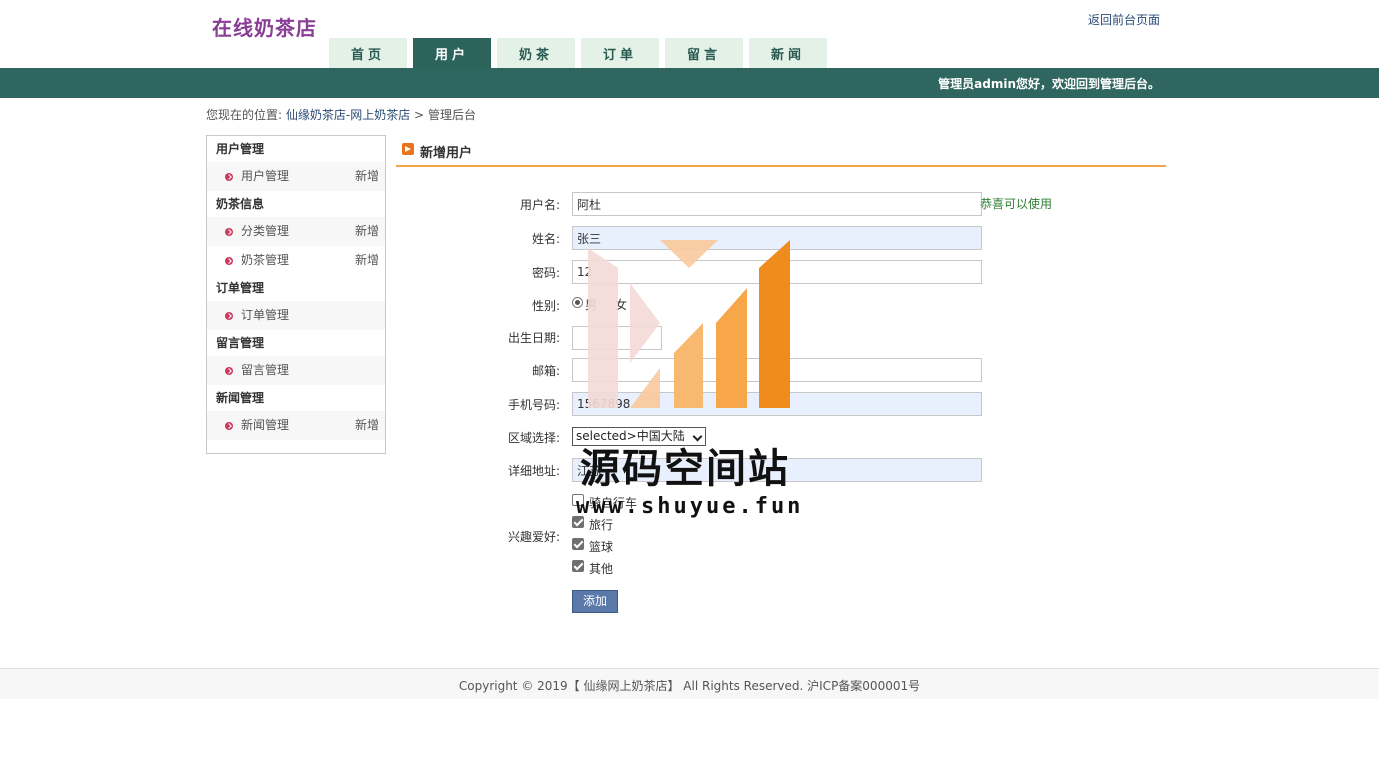 The width and height of the screenshot is (1379, 760). What do you see at coordinates (601, 569) in the screenshot?
I see `hobby-other-label: 其他` at bounding box center [601, 569].